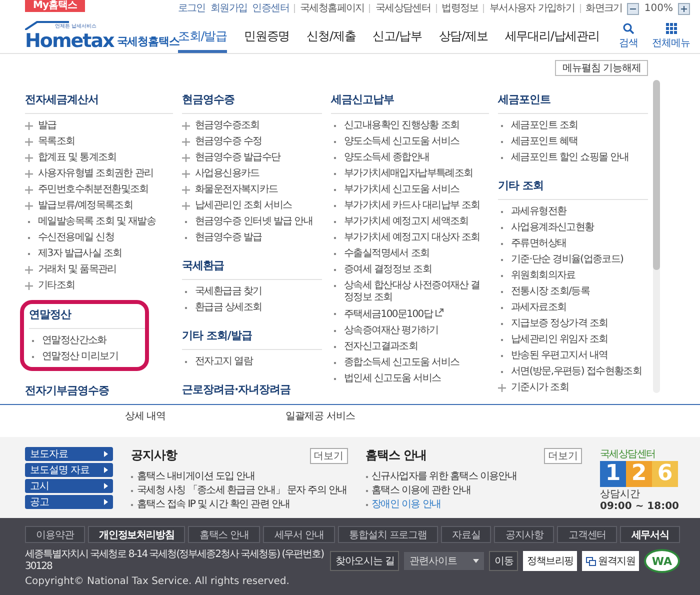  Describe the element at coordinates (573, 142) in the screenshot. I see `menu-item: 세금포인트 혜택` at that location.